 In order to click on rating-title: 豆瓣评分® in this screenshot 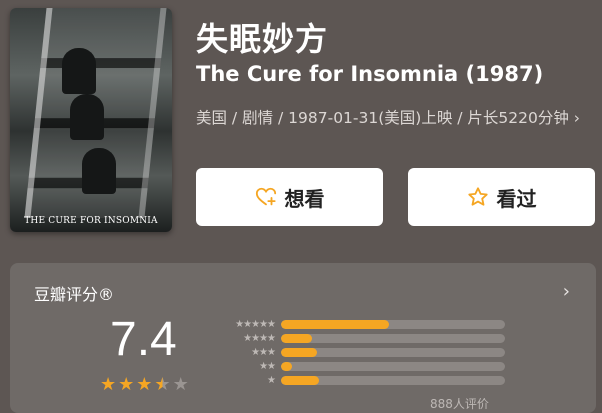, I will do `click(74, 294)`.